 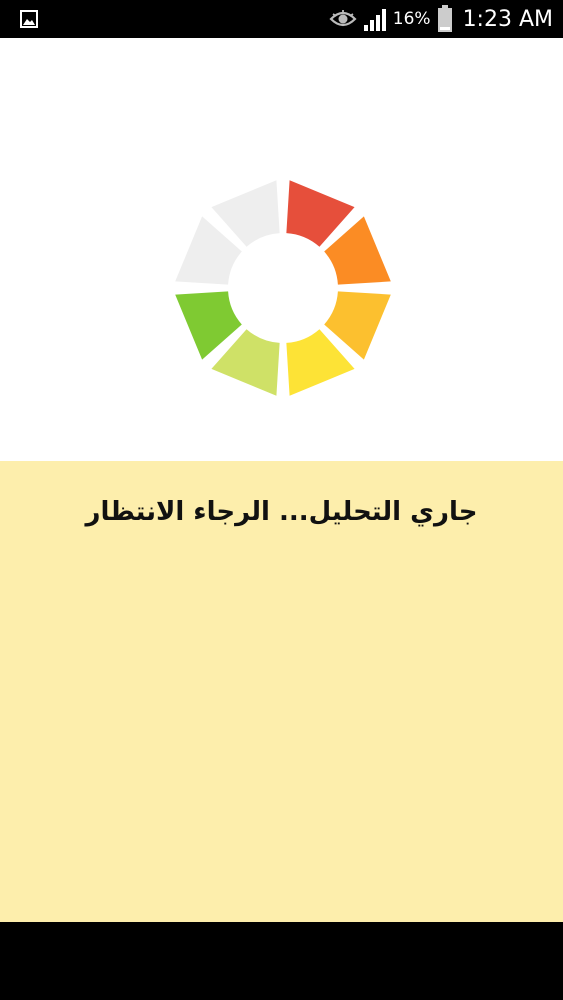 I want to click on status-right-group: 16% 1:23 AM, so click(x=441, y=19).